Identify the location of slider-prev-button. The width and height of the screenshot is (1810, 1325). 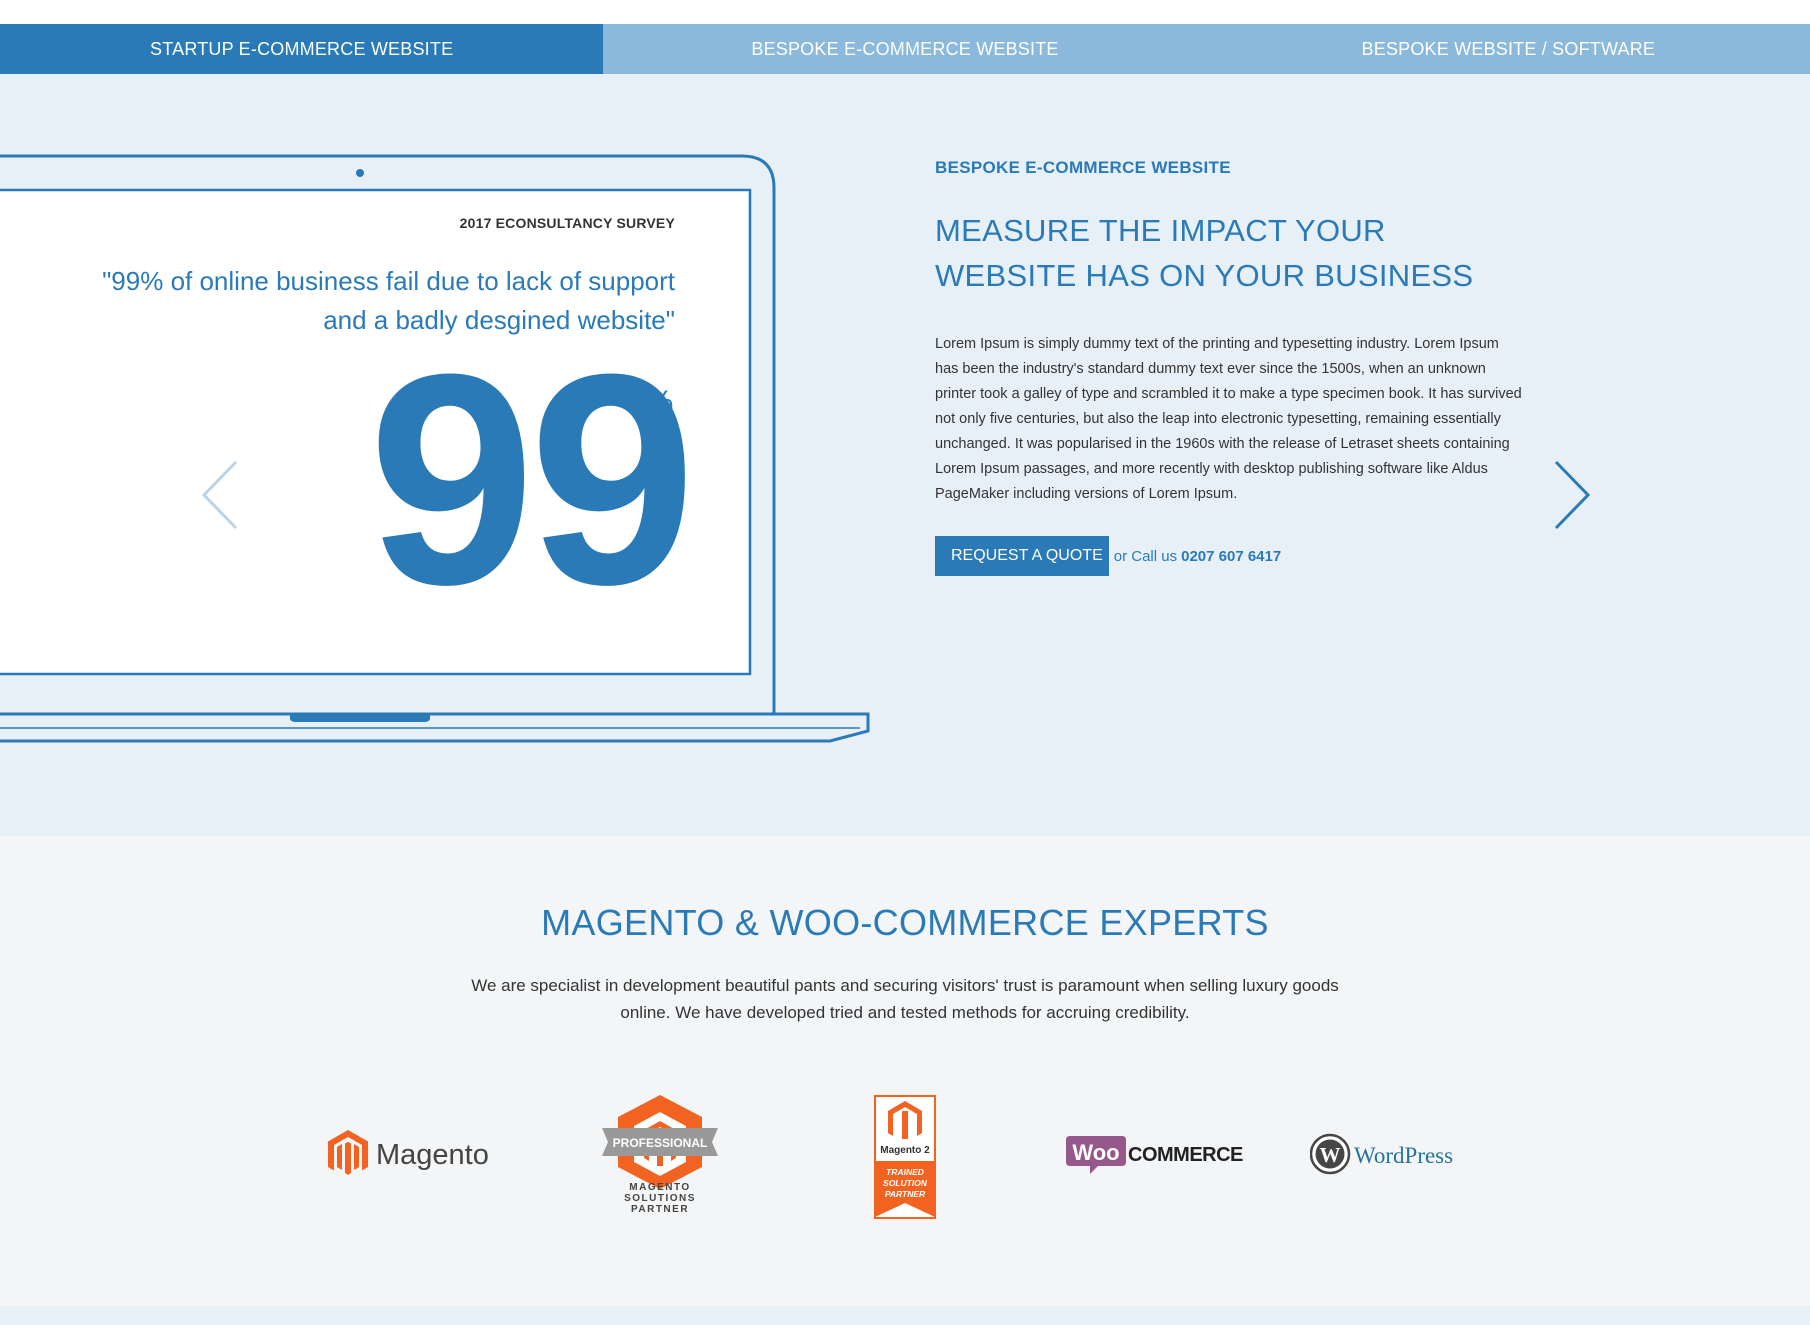
(220, 497).